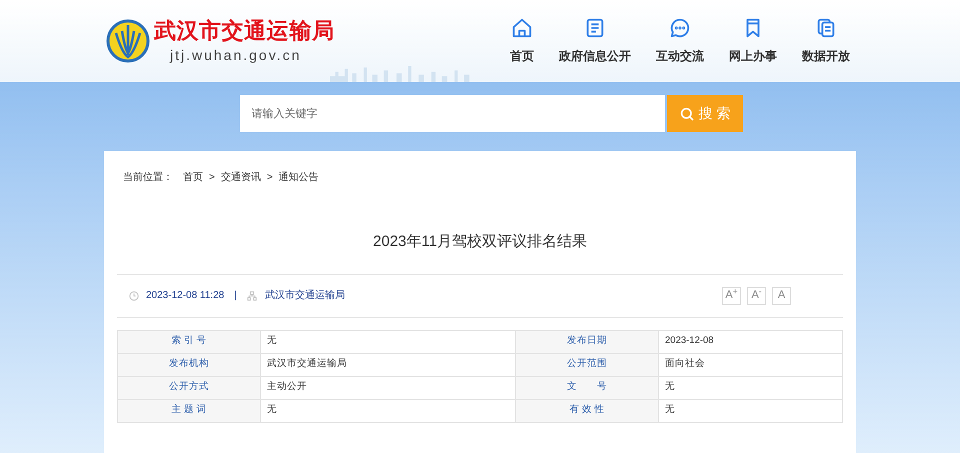 The width and height of the screenshot is (960, 453). What do you see at coordinates (128, 41) in the screenshot?
I see `logo-icon` at bounding box center [128, 41].